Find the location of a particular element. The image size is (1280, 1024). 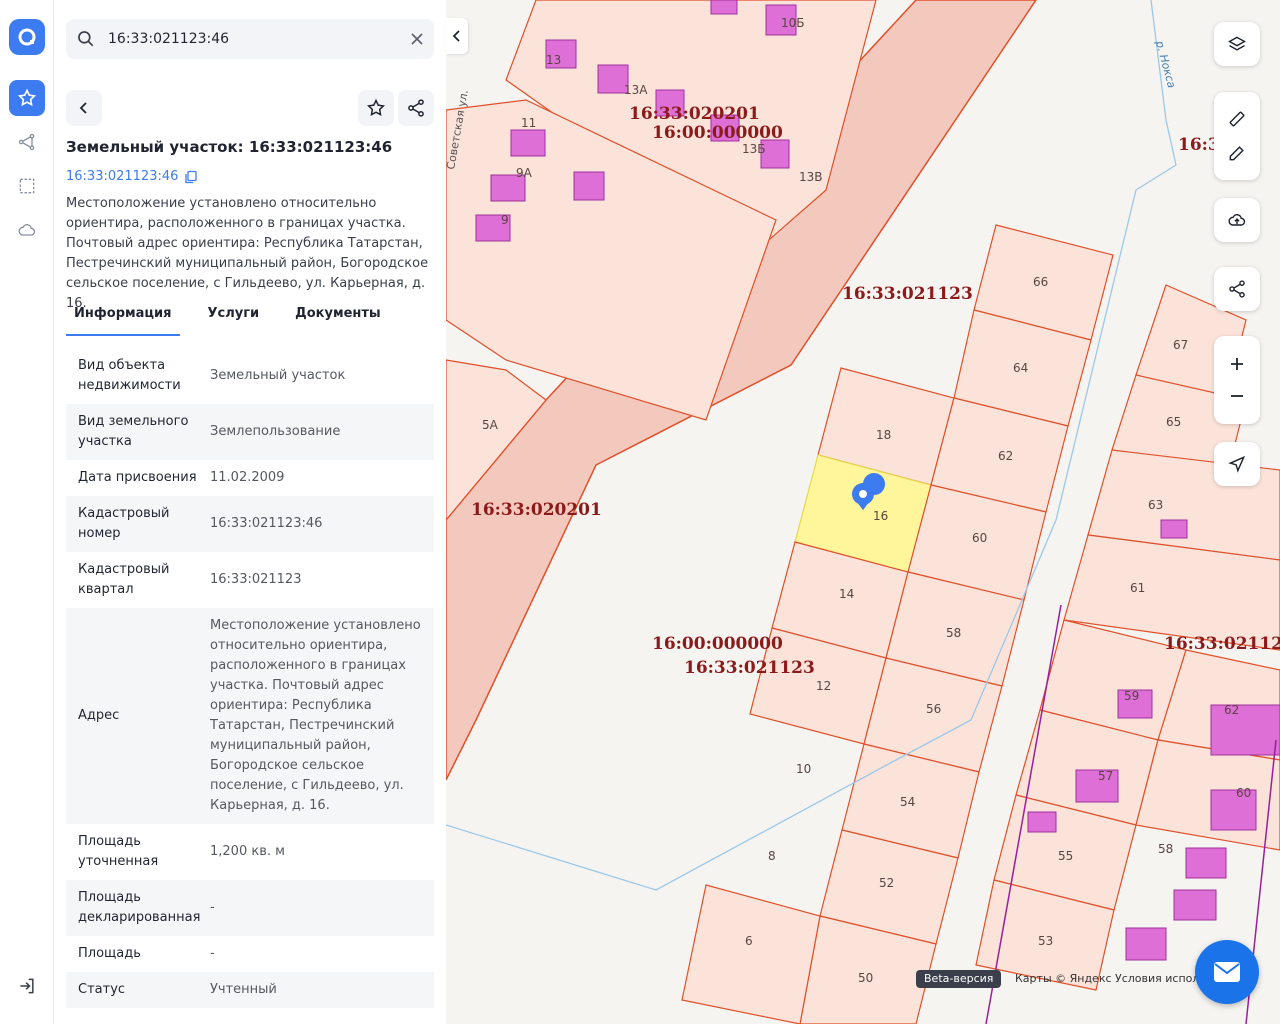

svg-text: 50 is located at coordinates (865, 978).